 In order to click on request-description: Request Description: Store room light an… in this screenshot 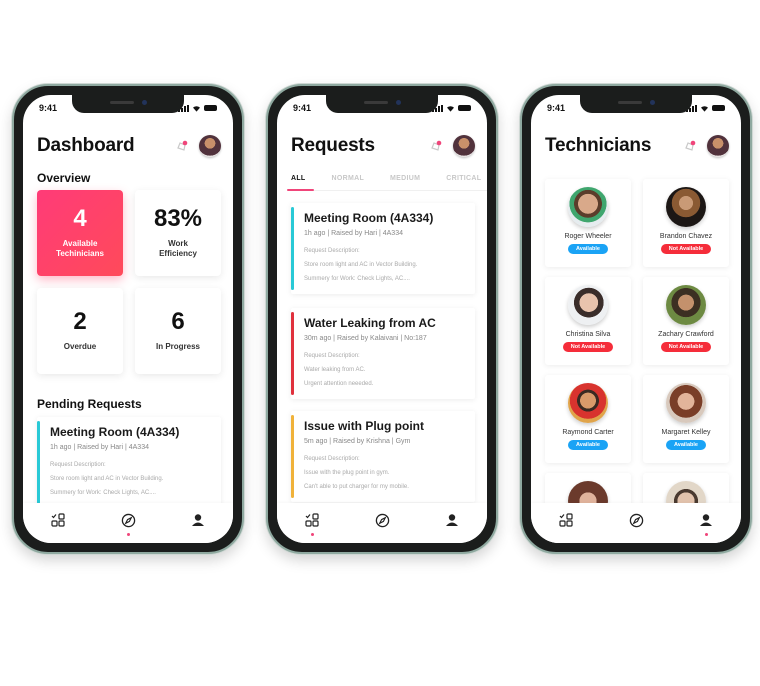, I will do `click(384, 265)`.